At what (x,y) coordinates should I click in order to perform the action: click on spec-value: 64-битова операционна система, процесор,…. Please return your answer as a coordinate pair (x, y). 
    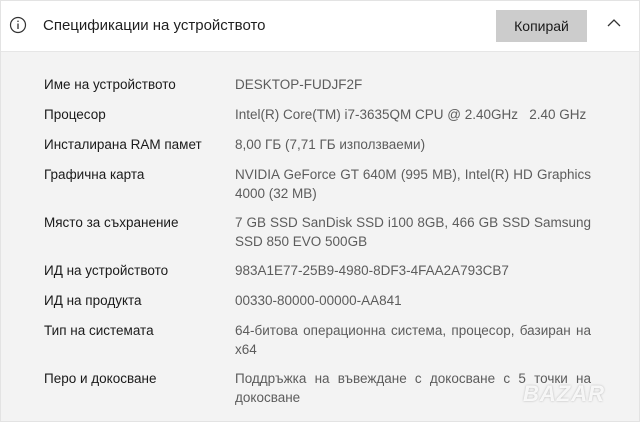
    Looking at the image, I should click on (413, 340).